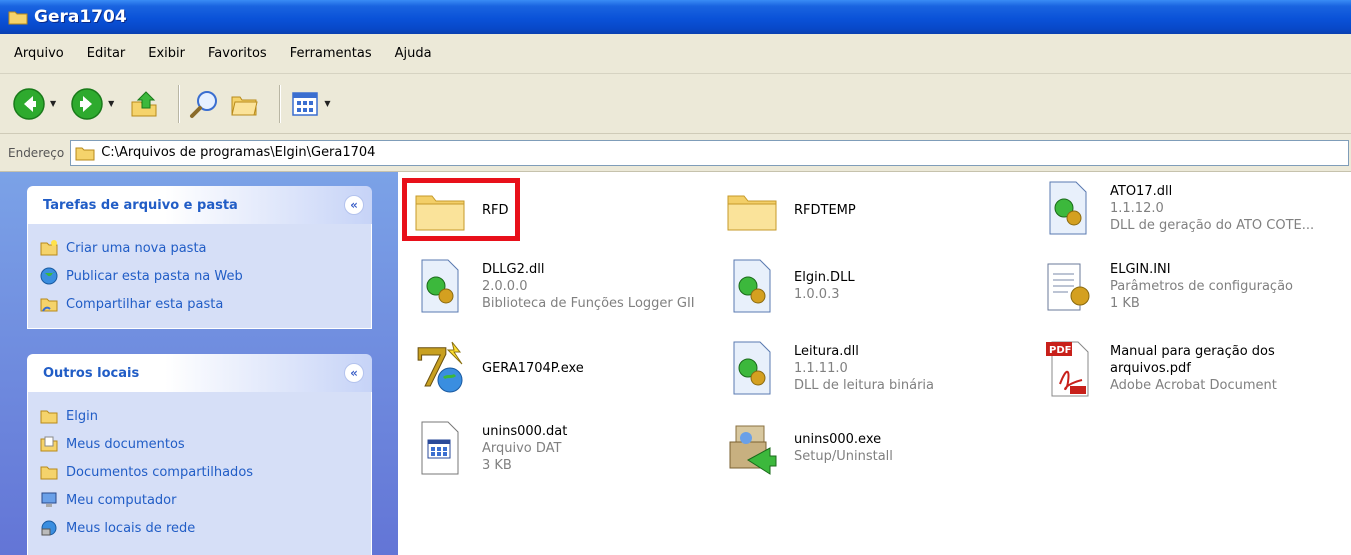 The image size is (1351, 555). Describe the element at coordinates (1193, 385) in the screenshot. I see `file-description: Adobe Acrobat Document` at that location.